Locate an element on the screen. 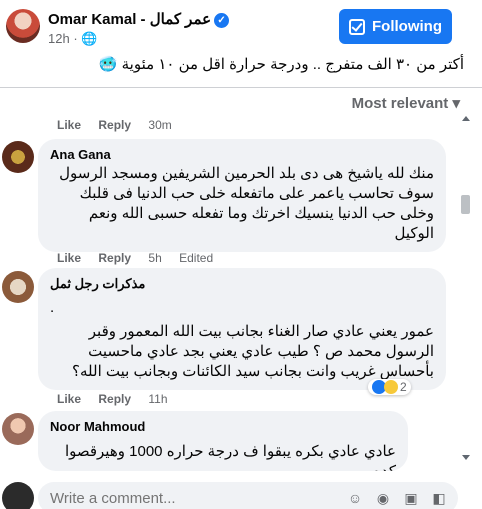 This screenshot has height=509, width=482. comment-input-box: ☺ ◉ ▣ ◧ is located at coordinates (248, 495).